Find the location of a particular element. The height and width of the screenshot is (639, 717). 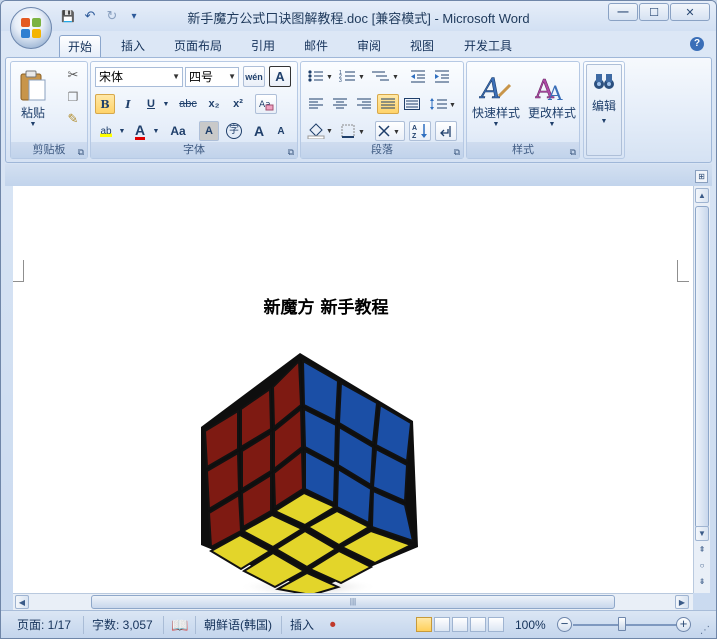

enclose-char-label: 字 is located at coordinates (234, 131).